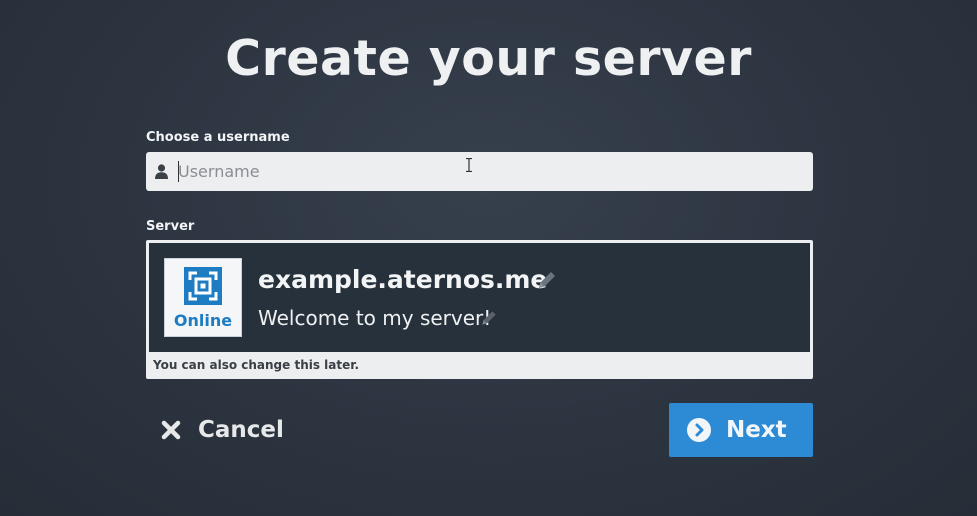 The image size is (977, 516). I want to click on username-input, so click(488, 171).